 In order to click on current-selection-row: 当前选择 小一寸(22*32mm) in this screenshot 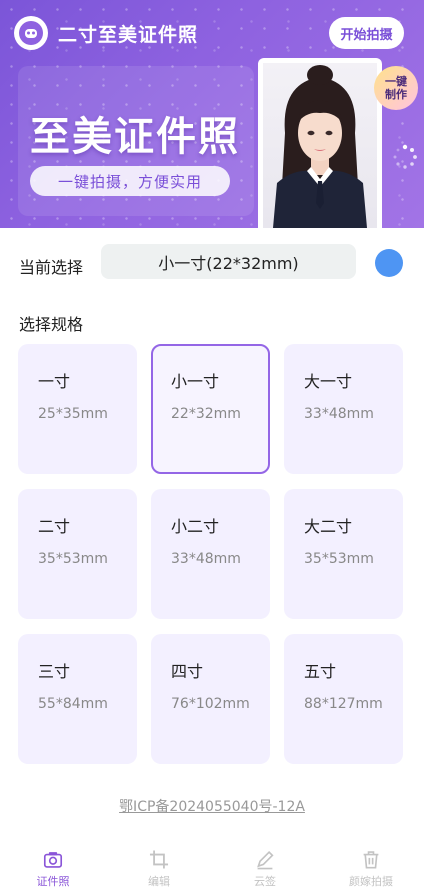, I will do `click(212, 261)`.